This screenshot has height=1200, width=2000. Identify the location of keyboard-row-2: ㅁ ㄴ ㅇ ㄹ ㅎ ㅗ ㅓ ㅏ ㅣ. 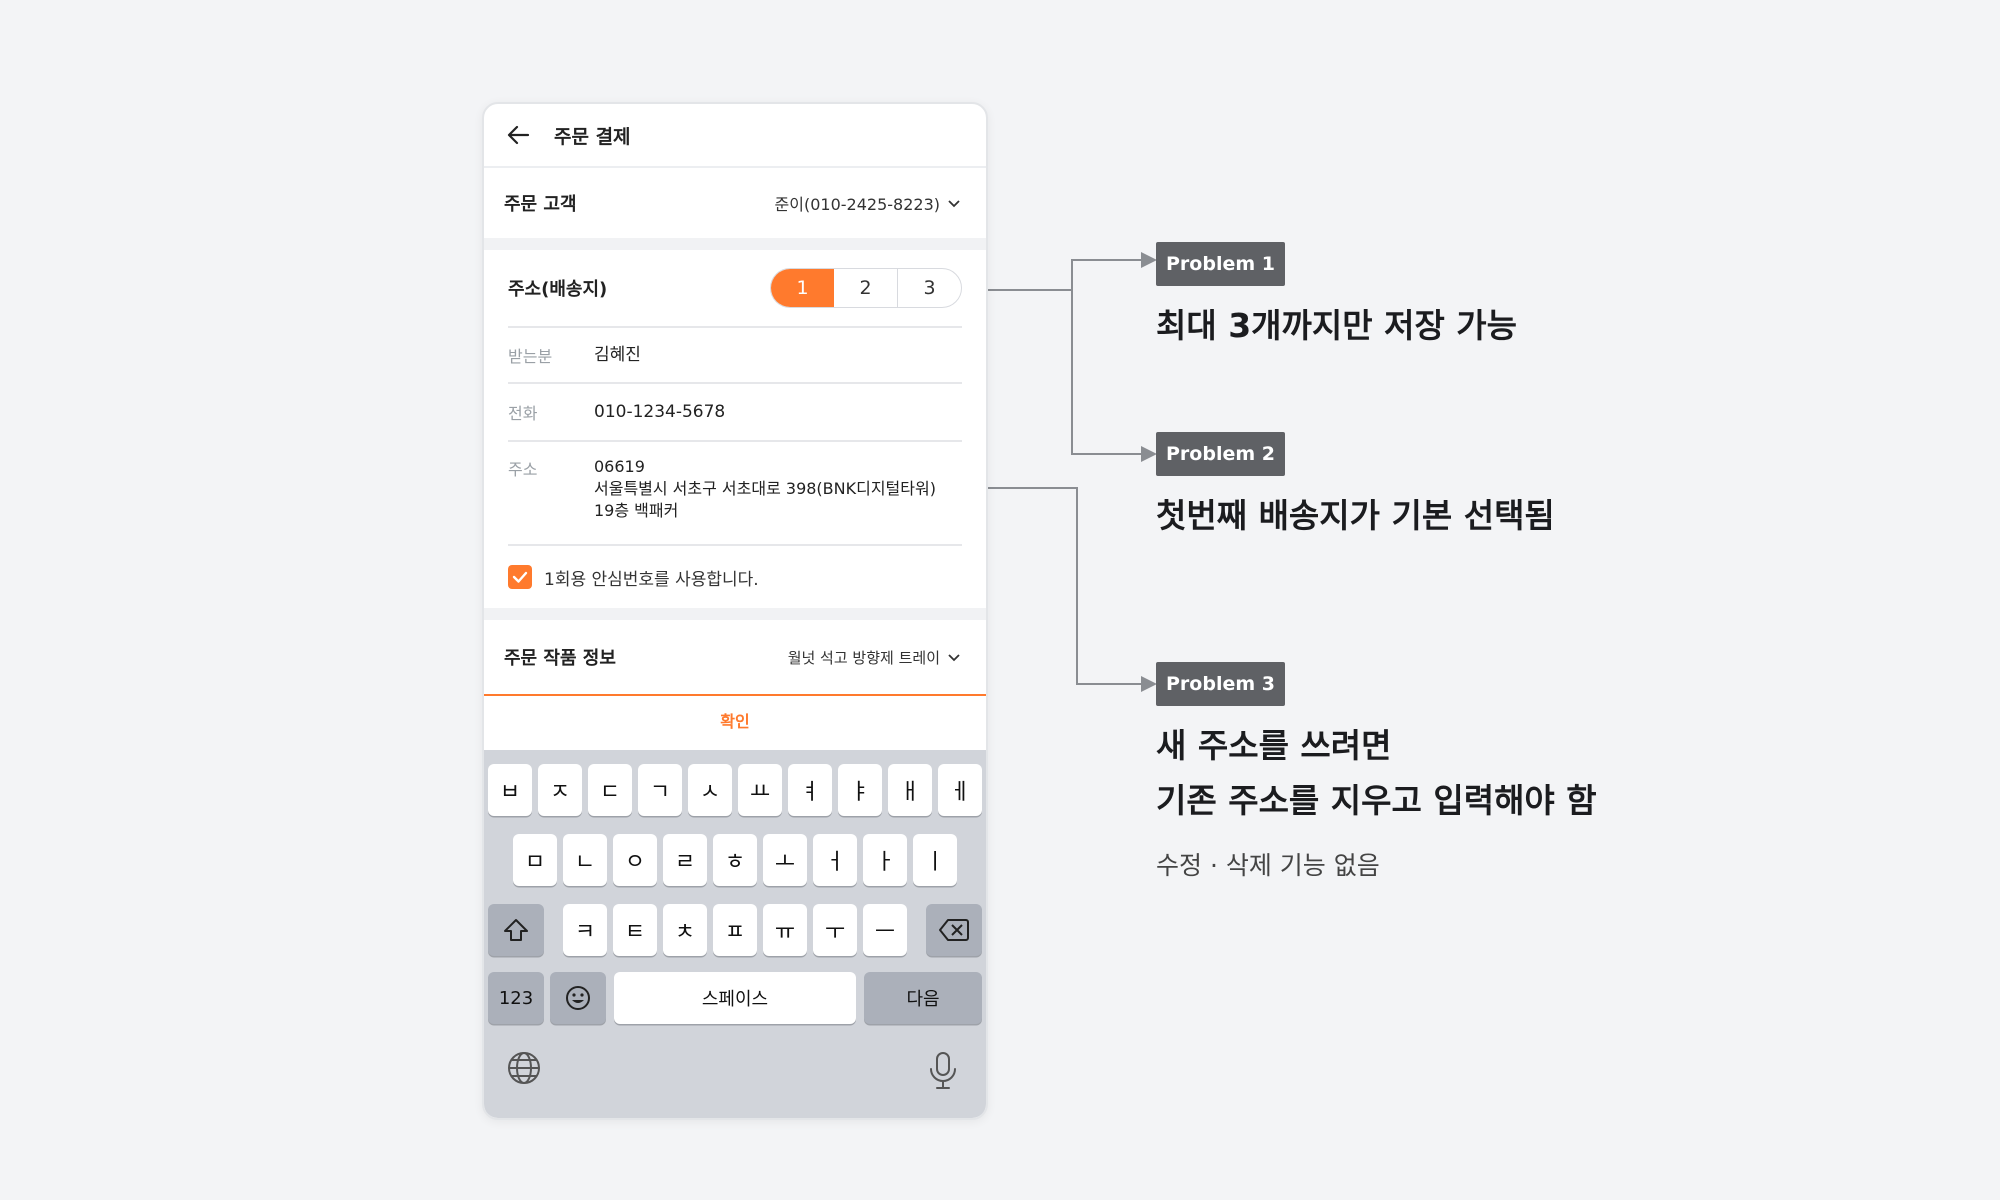
(735, 860).